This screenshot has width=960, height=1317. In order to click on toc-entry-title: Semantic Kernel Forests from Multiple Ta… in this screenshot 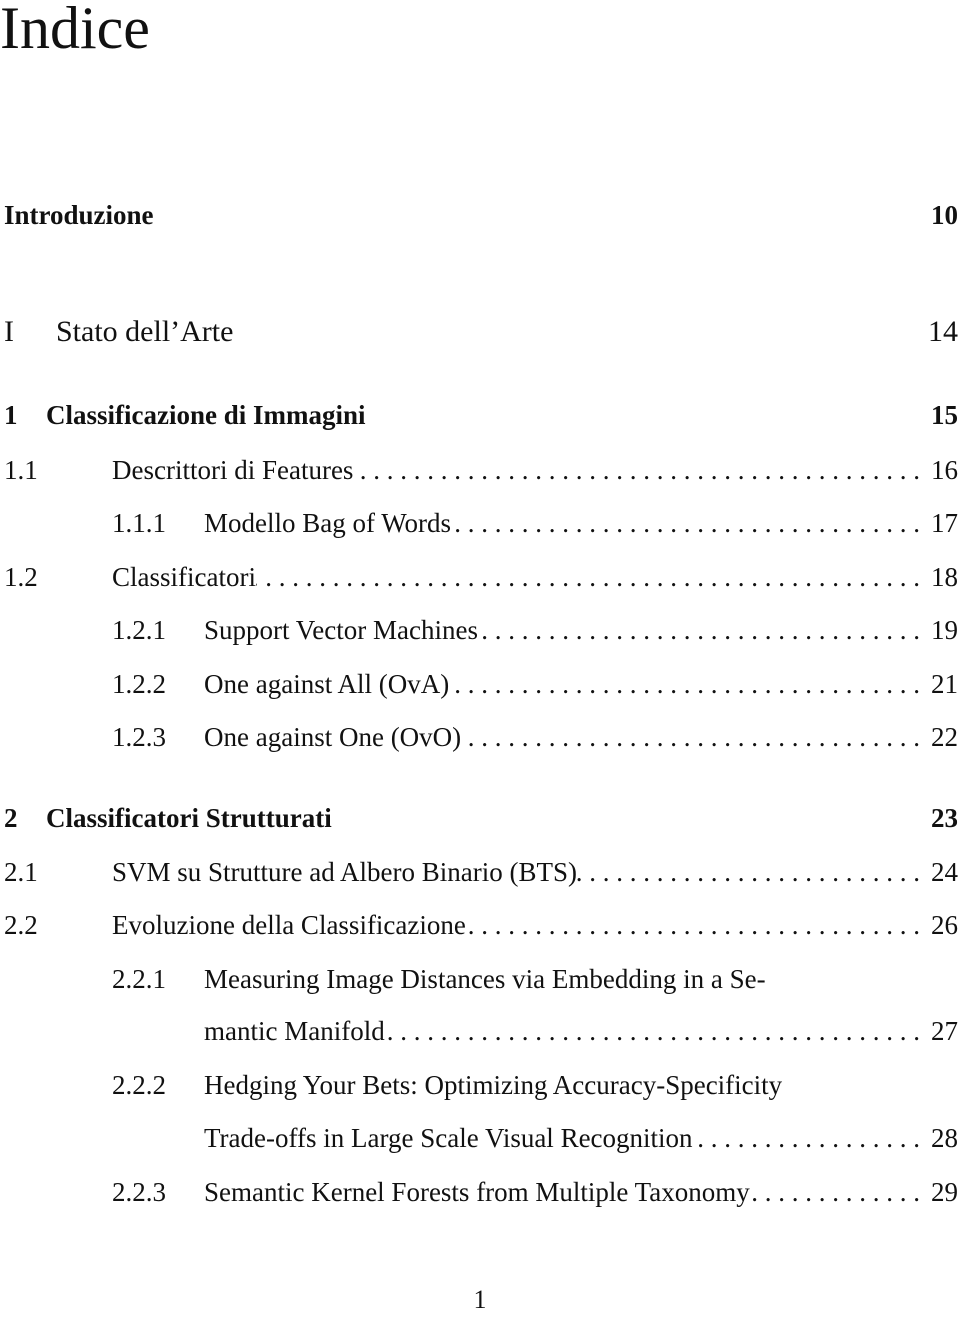, I will do `click(477, 1192)`.